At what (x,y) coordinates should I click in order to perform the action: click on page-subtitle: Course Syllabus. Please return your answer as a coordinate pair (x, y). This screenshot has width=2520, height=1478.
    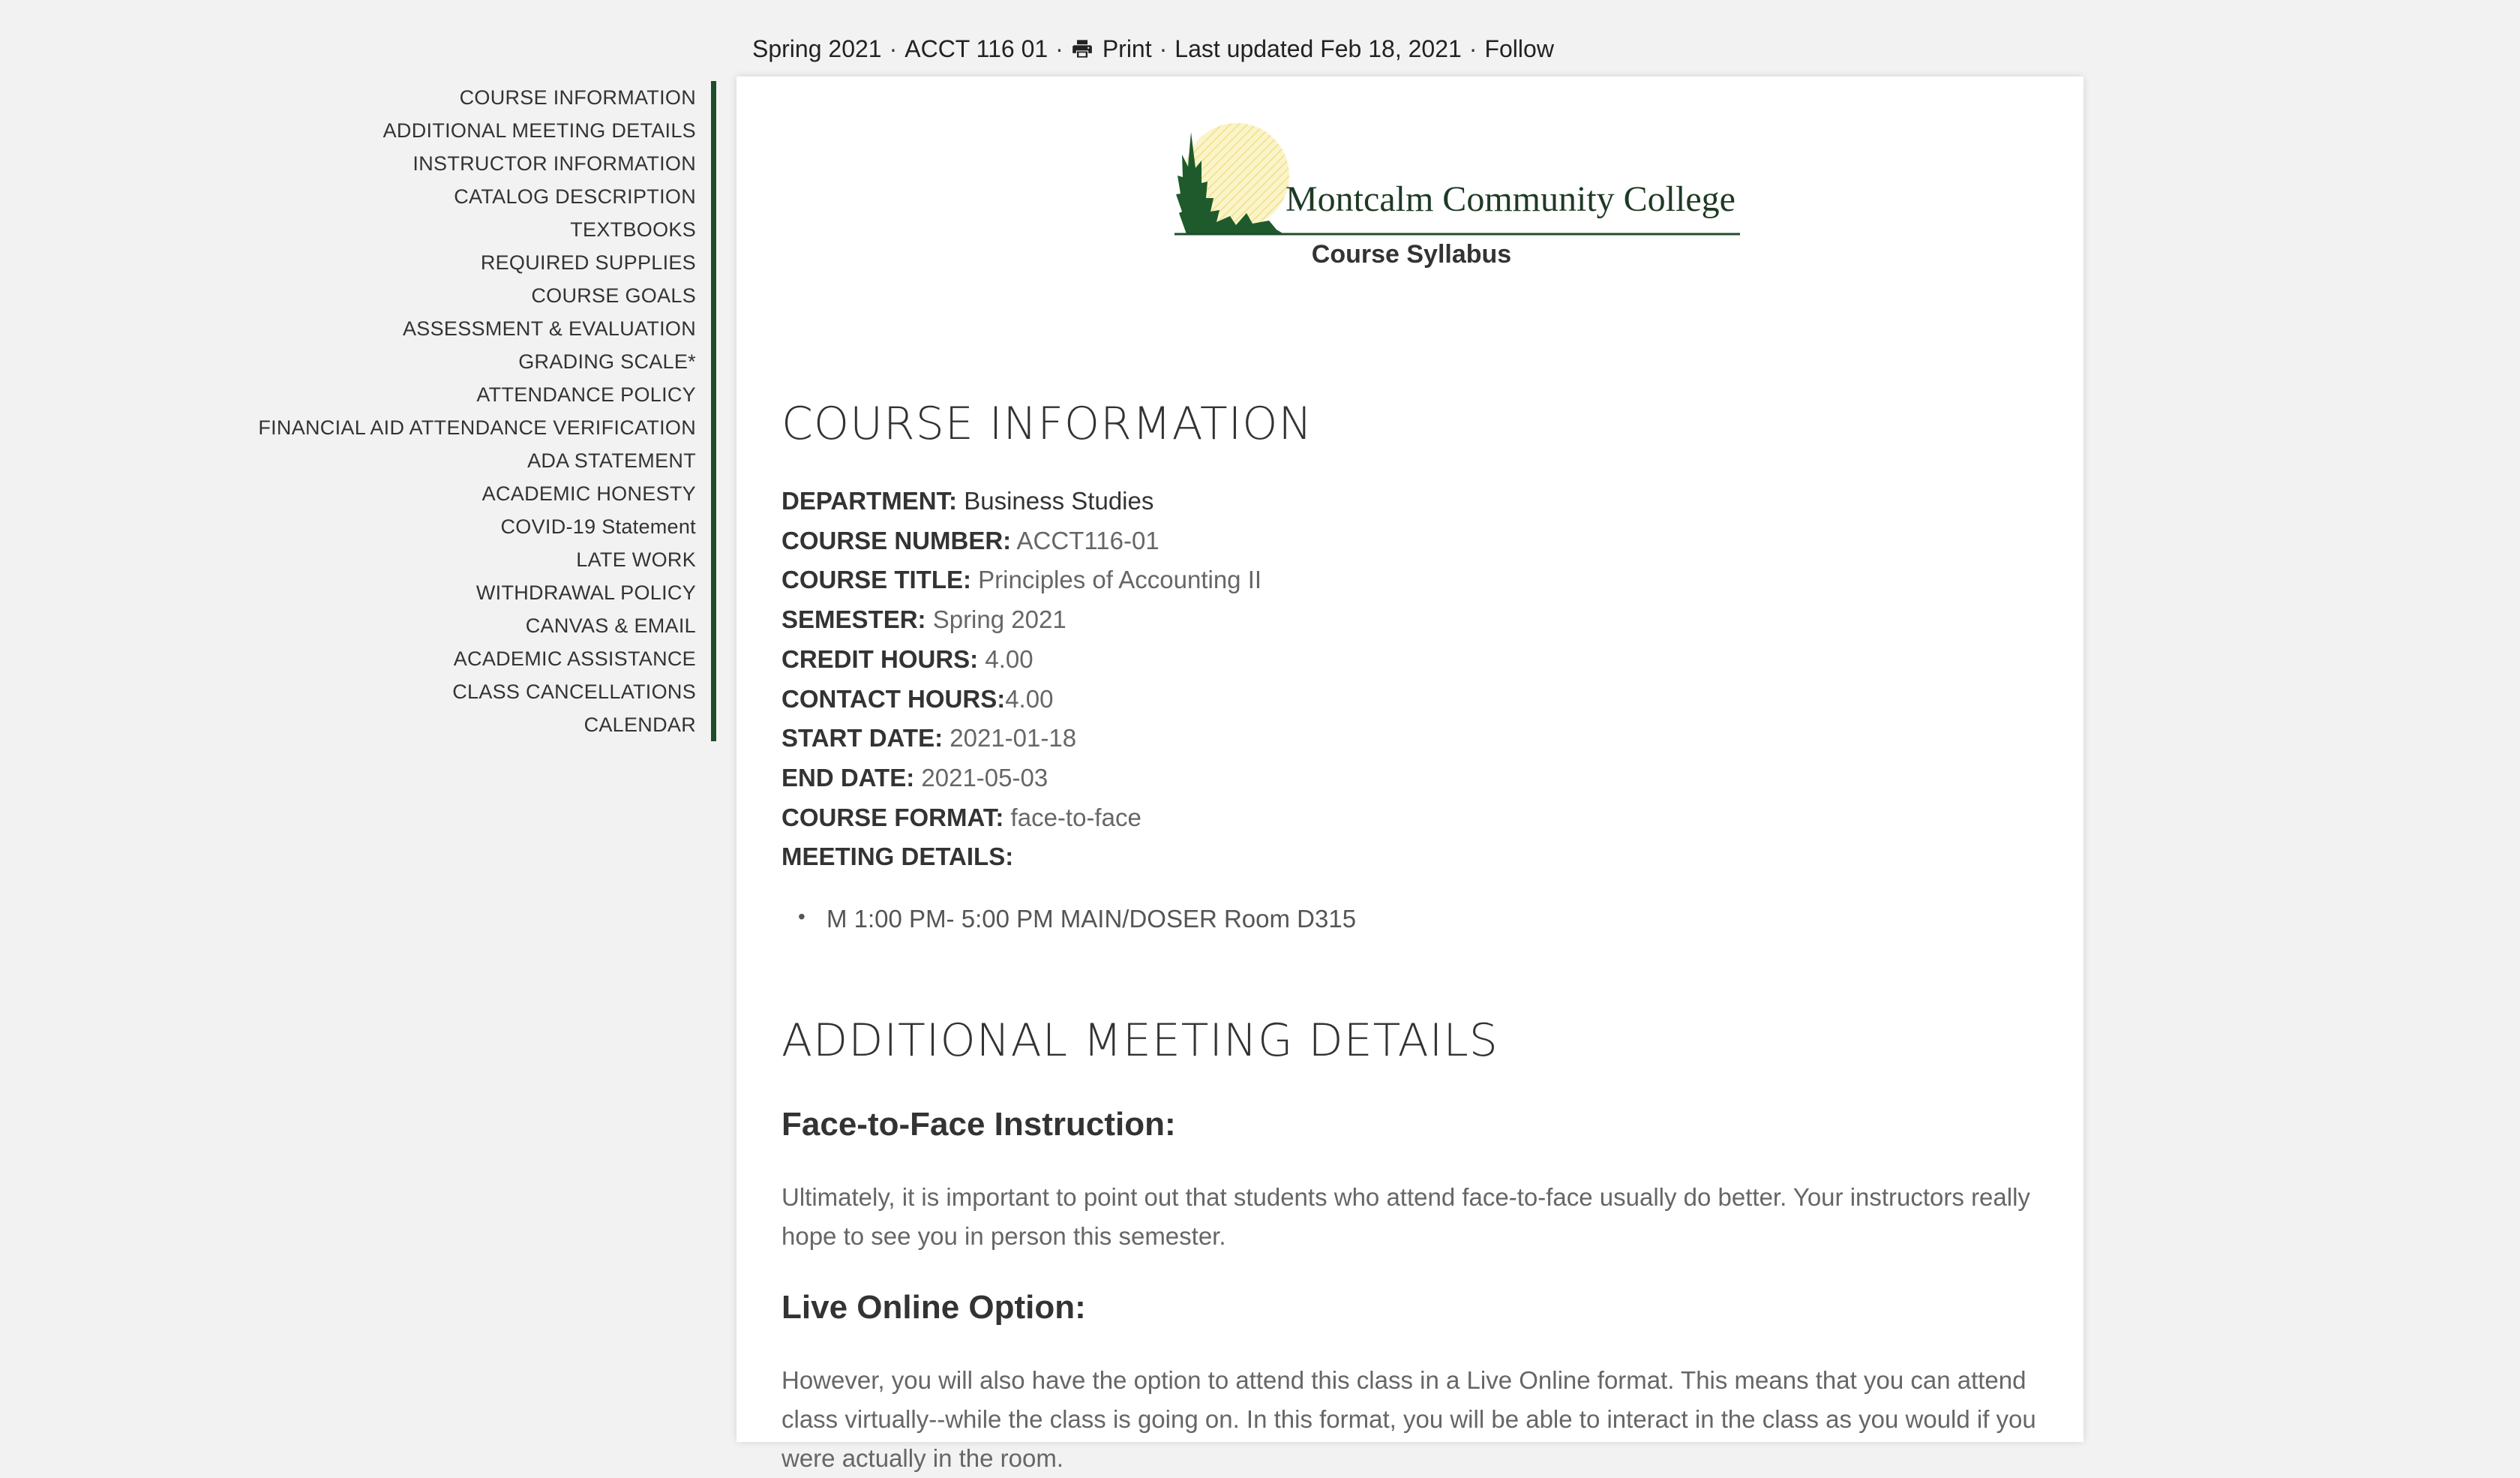
    Looking at the image, I should click on (1411, 254).